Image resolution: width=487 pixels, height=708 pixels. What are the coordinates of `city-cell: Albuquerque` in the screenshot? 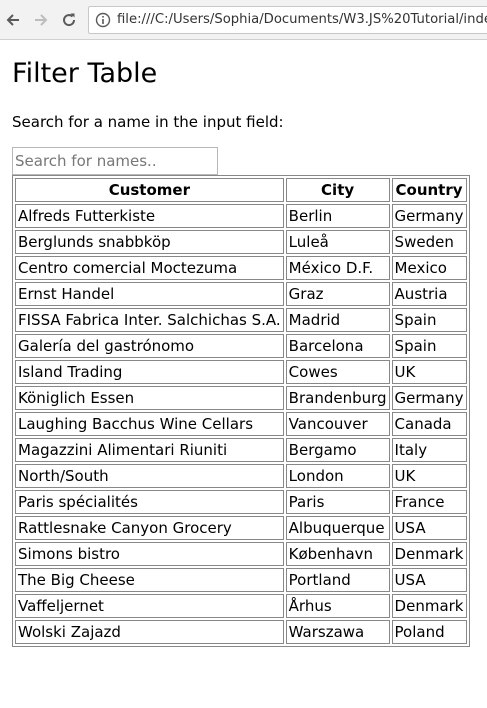 It's located at (337, 528).